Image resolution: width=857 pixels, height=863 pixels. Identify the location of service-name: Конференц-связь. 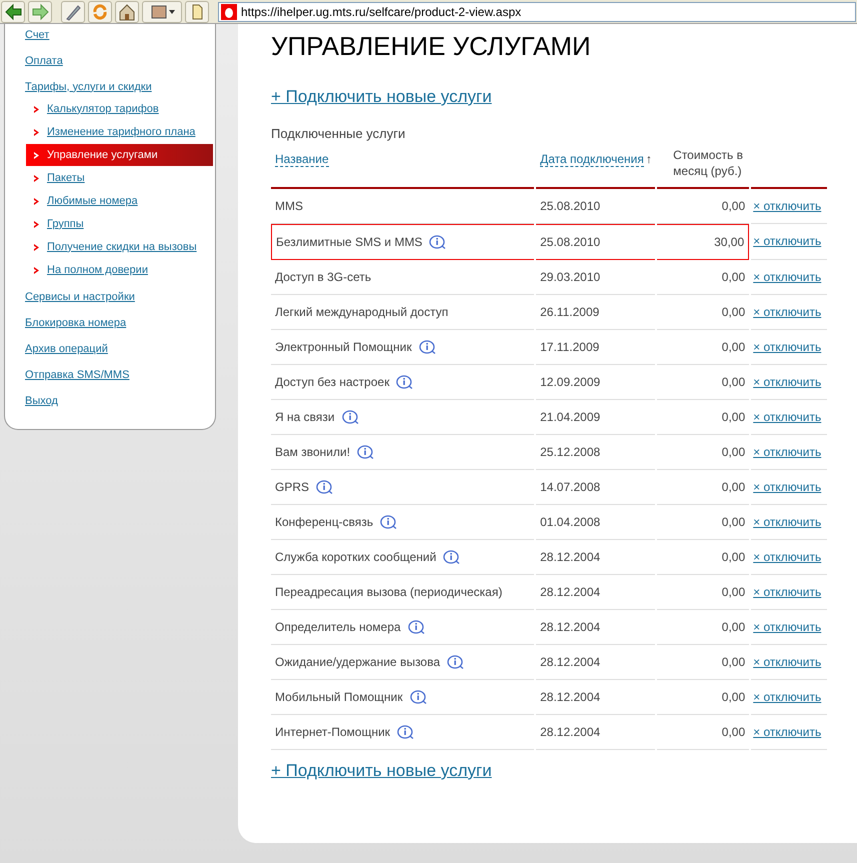
(324, 522).